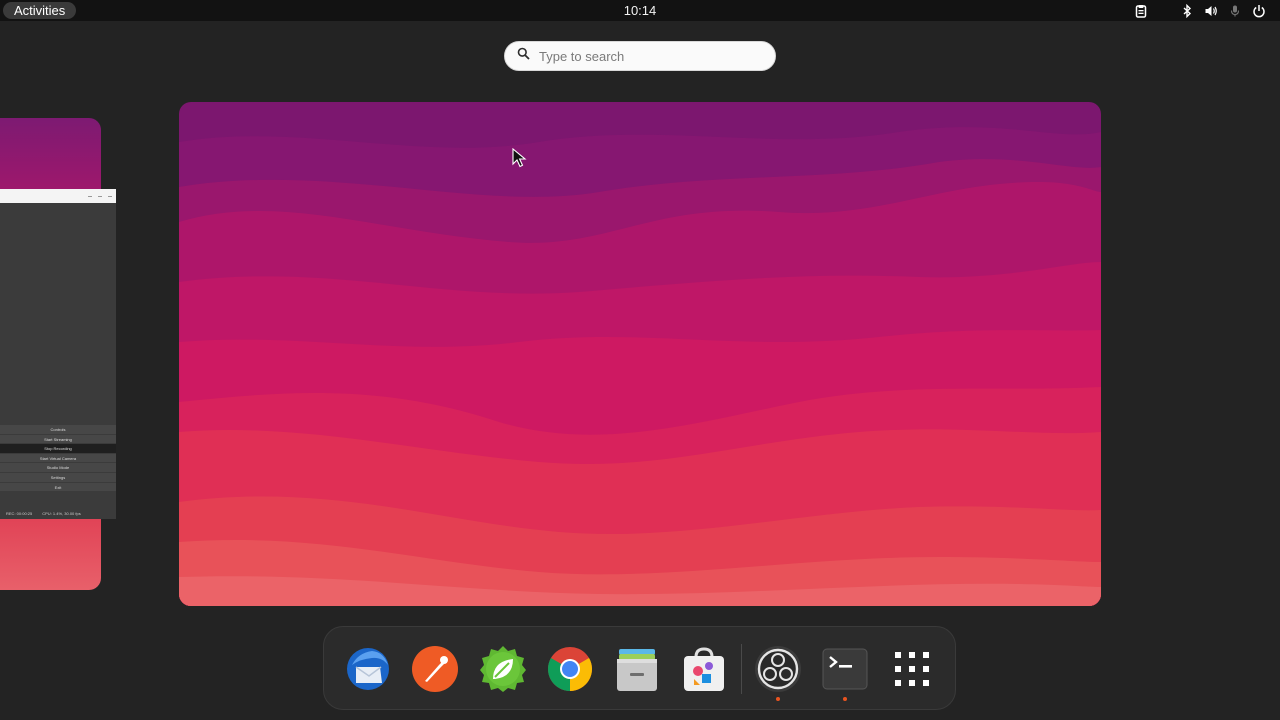  I want to click on thunderbird-icon, so click(368, 669).